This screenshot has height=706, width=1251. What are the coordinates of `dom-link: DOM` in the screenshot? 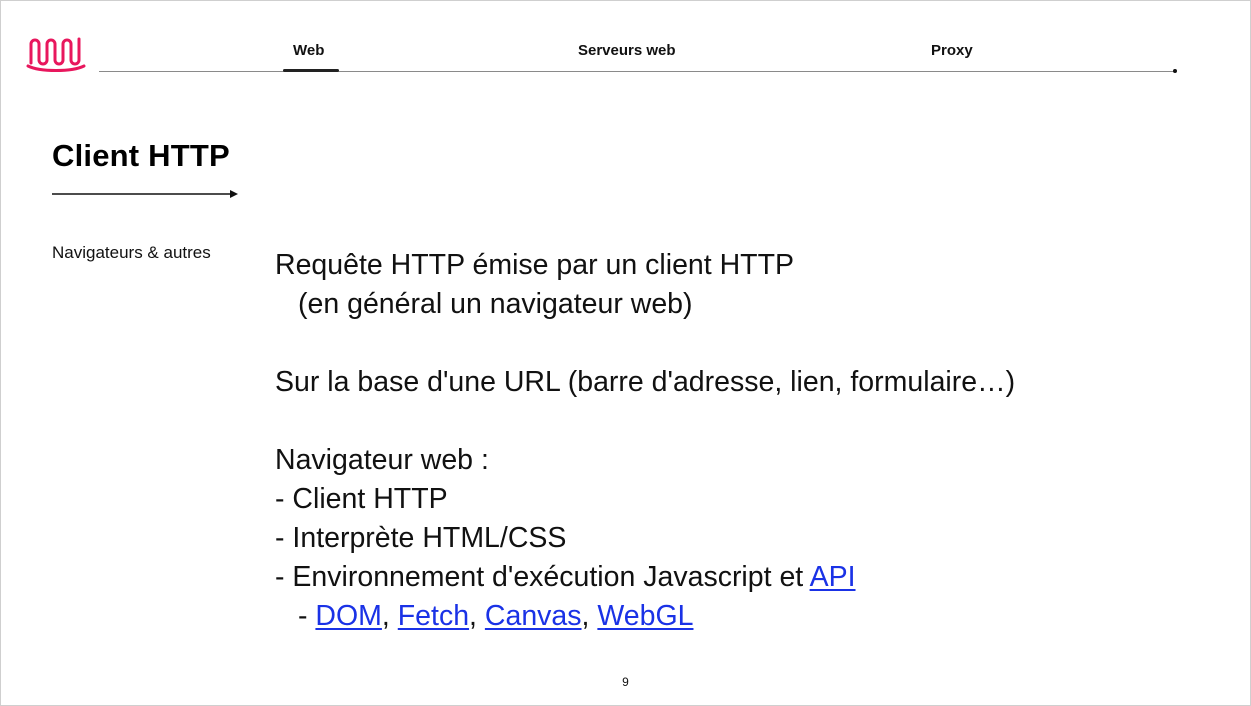 It's located at (348, 616).